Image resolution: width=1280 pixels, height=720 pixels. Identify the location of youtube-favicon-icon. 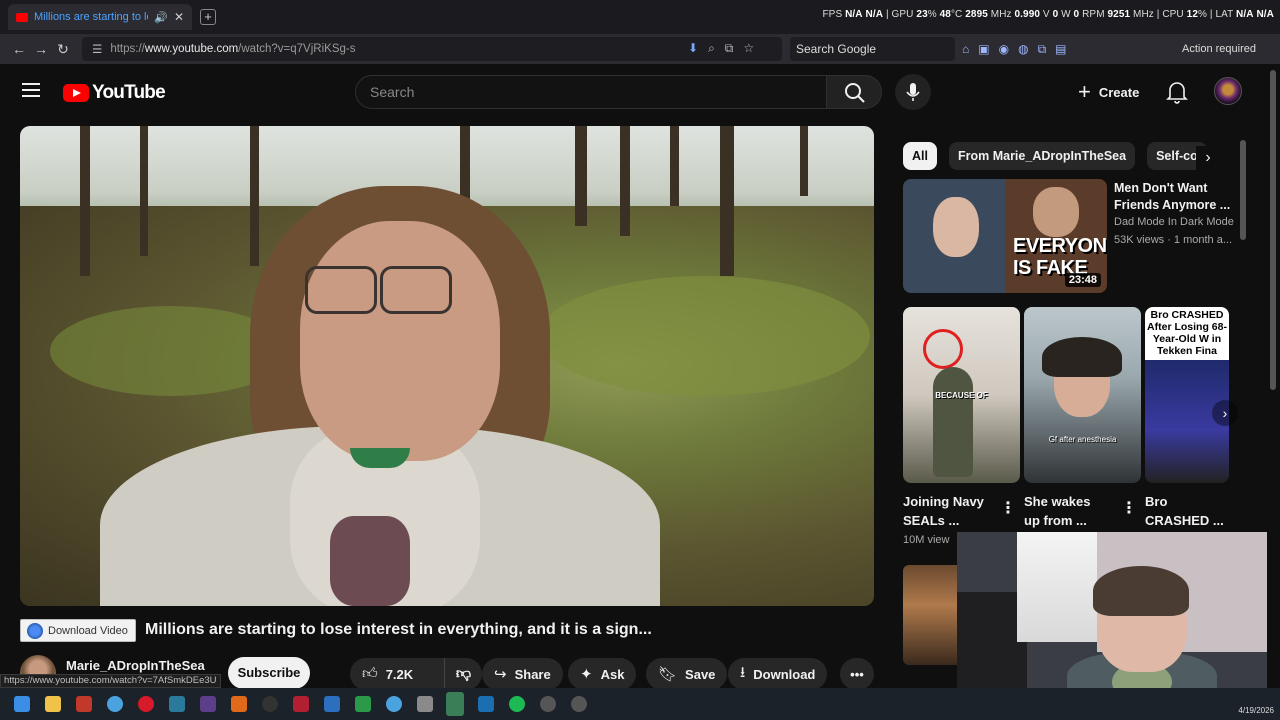
(22, 17).